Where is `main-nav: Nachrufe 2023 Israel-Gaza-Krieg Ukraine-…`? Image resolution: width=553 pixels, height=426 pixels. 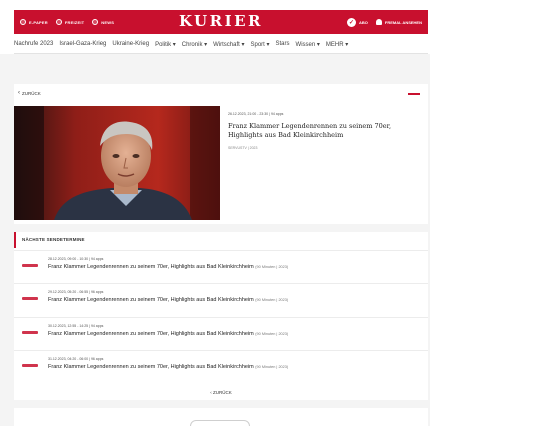
main-nav: Nachrufe 2023 Israel-Gaza-Krieg Ukraine-… is located at coordinates (221, 44).